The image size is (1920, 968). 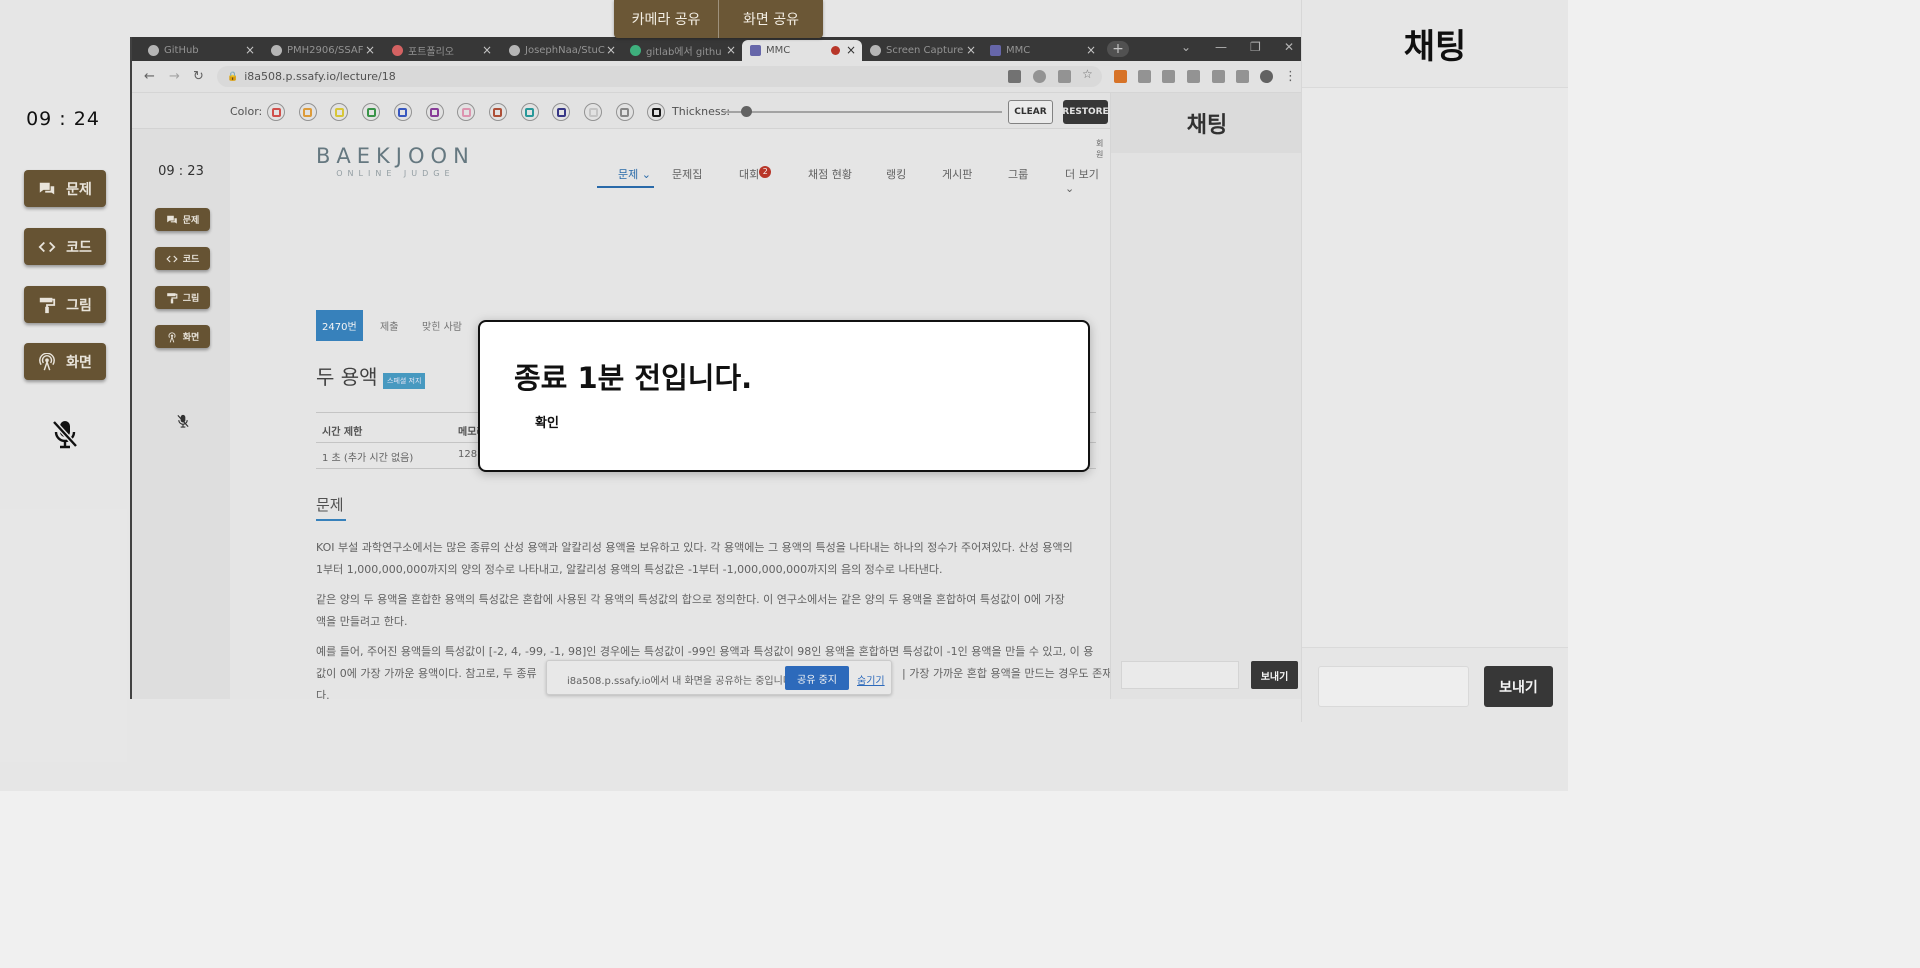 What do you see at coordinates (65, 361) in the screenshot?
I see `screen-button: 화면` at bounding box center [65, 361].